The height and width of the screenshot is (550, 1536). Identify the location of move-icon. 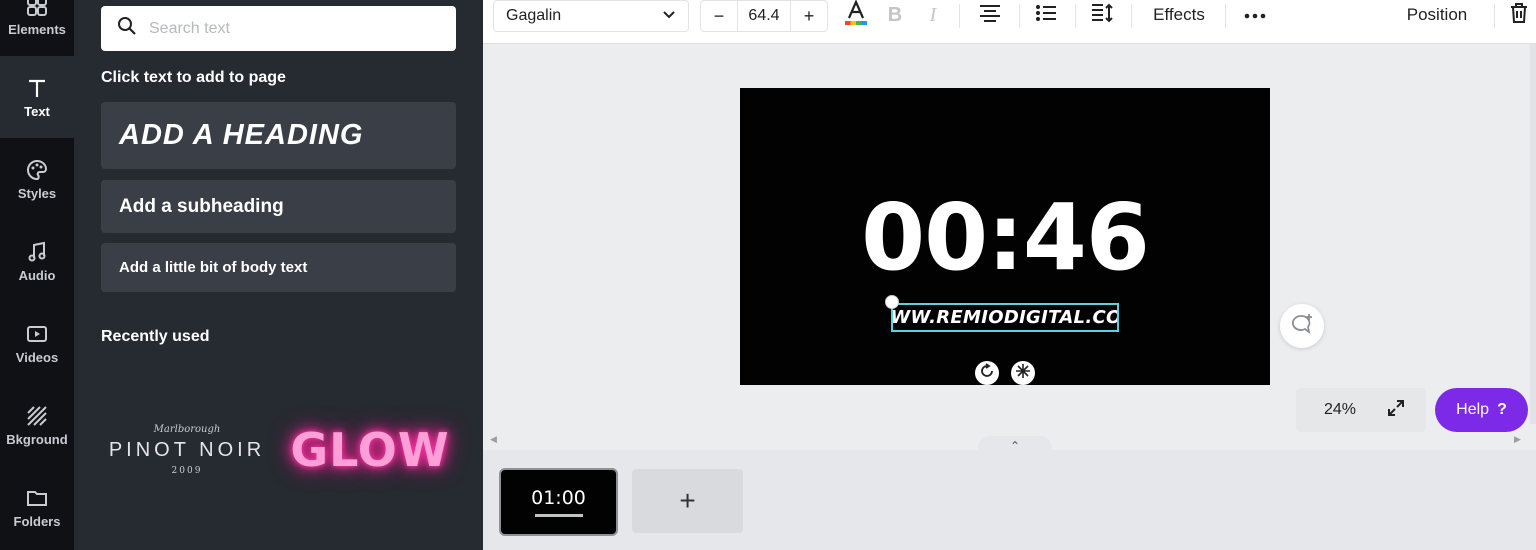
(1023, 373).